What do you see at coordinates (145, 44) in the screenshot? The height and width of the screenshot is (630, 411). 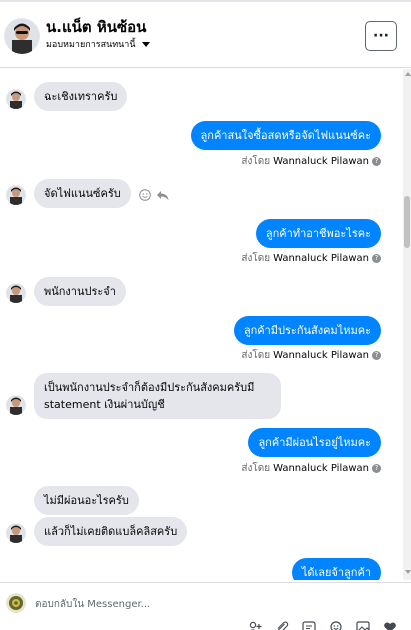 I see `chevron-down-icon` at bounding box center [145, 44].